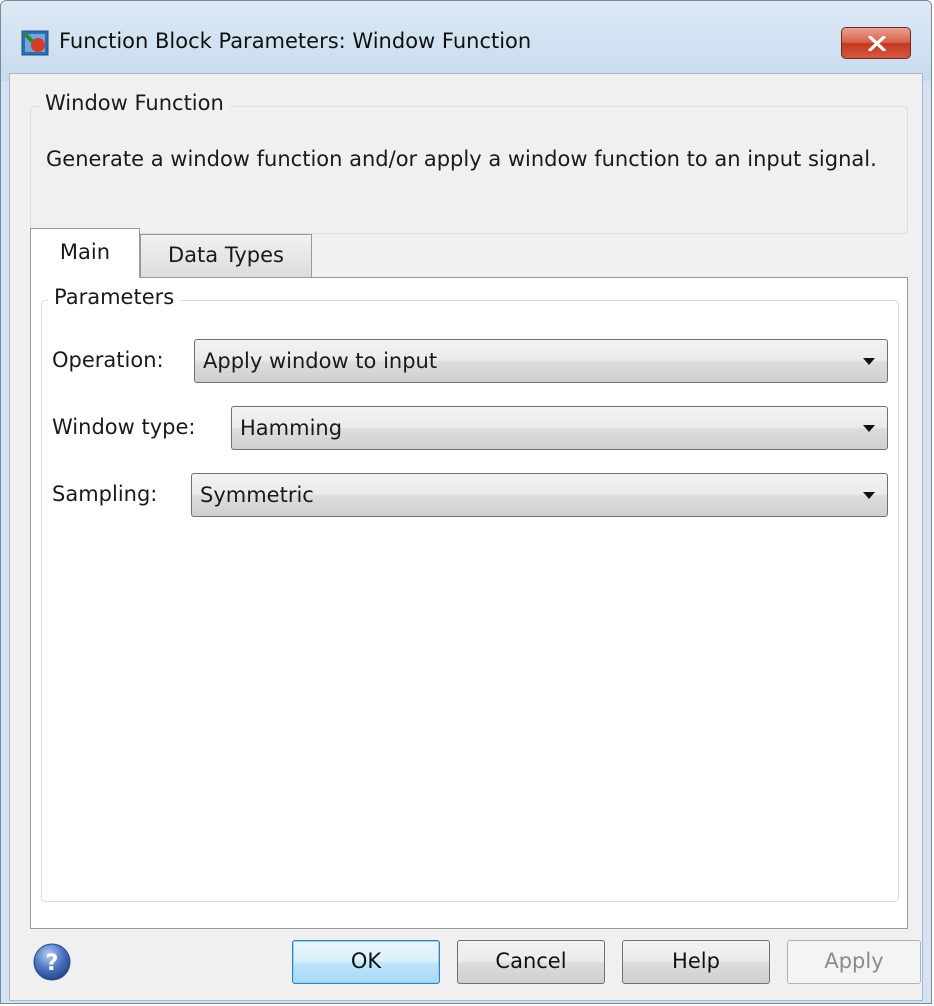 This screenshot has width=934, height=1006. What do you see at coordinates (531, 962) in the screenshot?
I see `cancel-button: Cancel` at bounding box center [531, 962].